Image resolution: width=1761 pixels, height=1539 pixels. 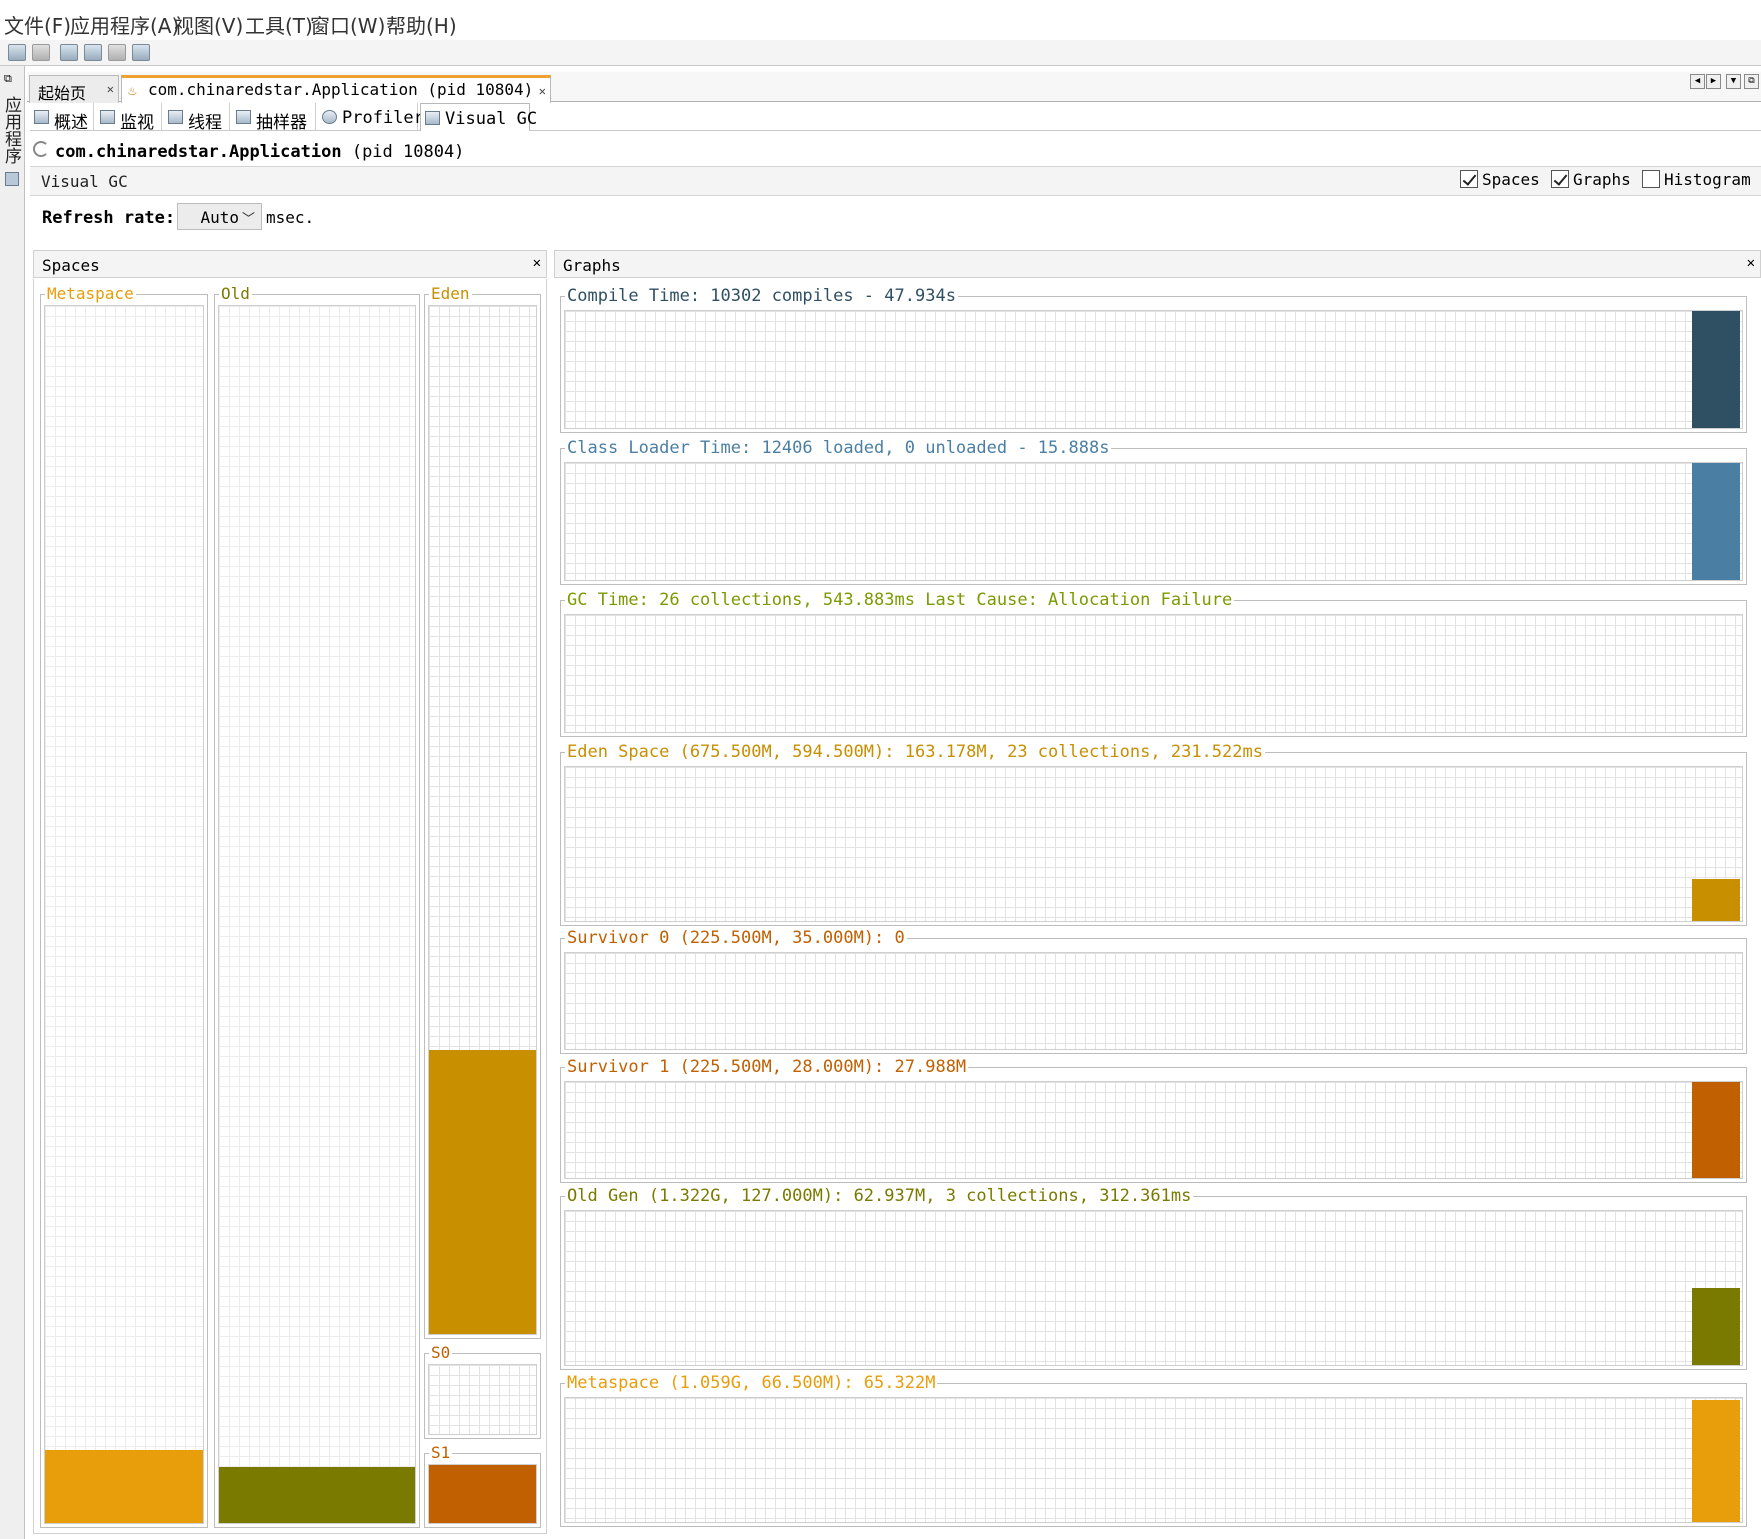 I want to click on visual-gc-icon, so click(x=432, y=118).